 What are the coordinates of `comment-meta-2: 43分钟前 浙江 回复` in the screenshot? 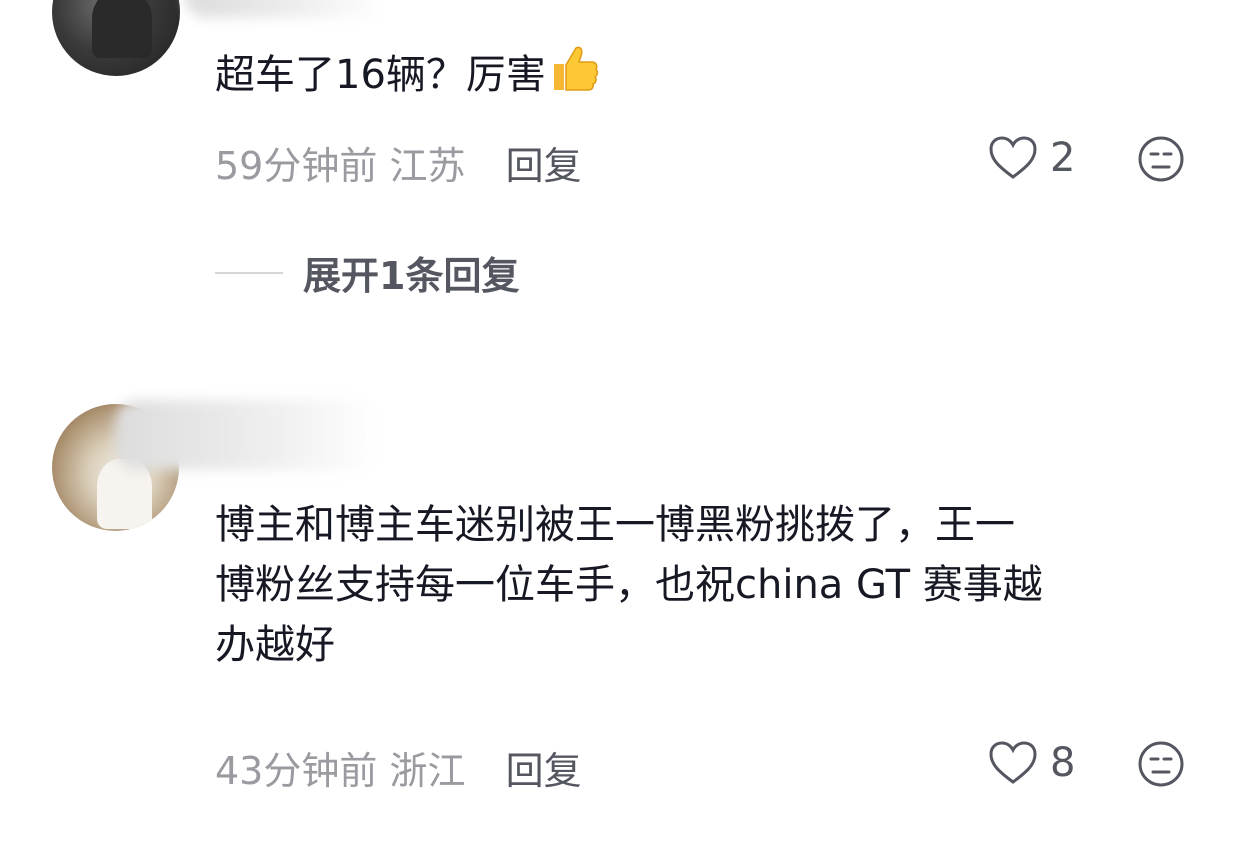 It's located at (398, 767).